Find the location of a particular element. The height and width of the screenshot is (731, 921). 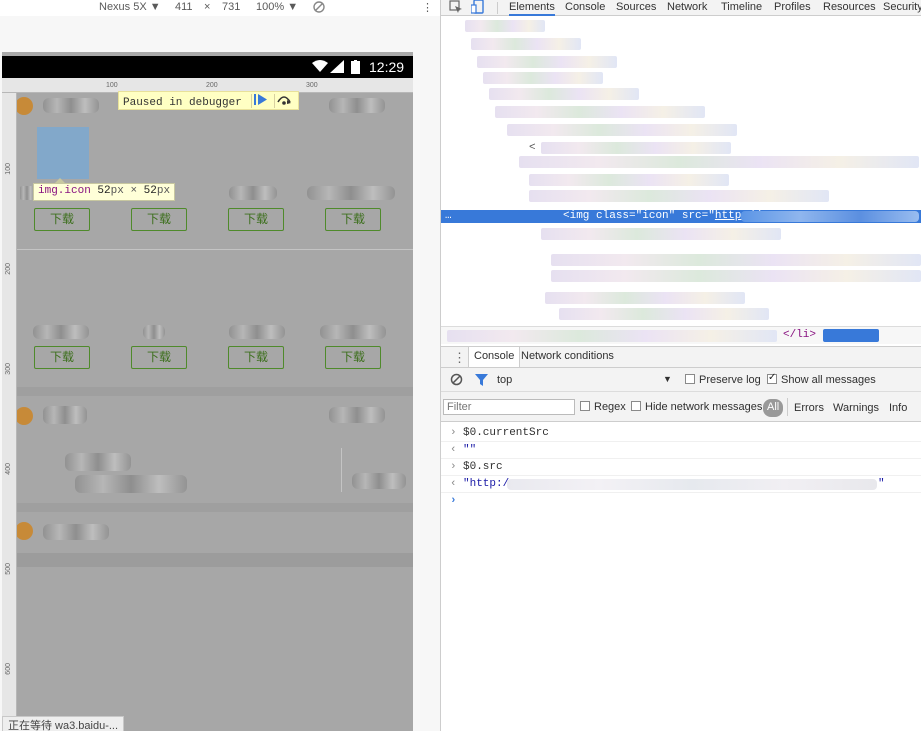

console-toolbar: top ▼ Preserve log Show all messages is located at coordinates (681, 380).